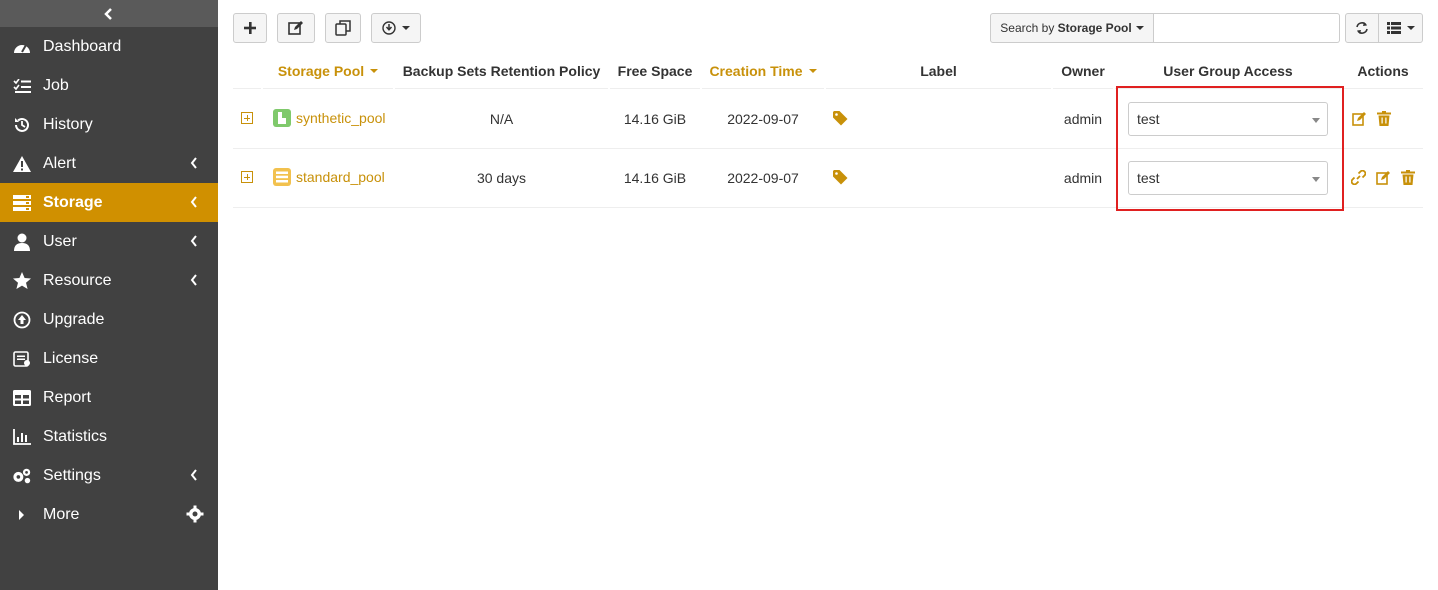  I want to click on sidebar-item-dashboard: Dashboard, so click(109, 46).